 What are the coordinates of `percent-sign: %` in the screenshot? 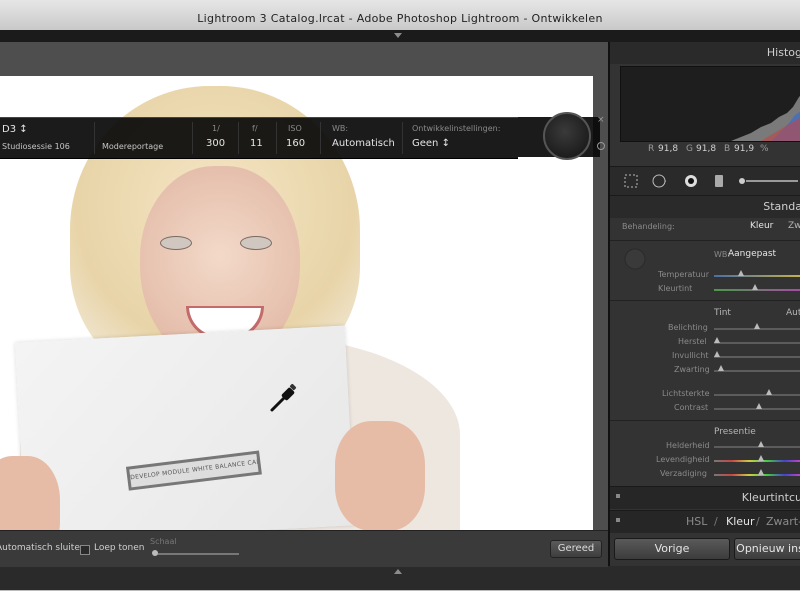 It's located at (764, 149).